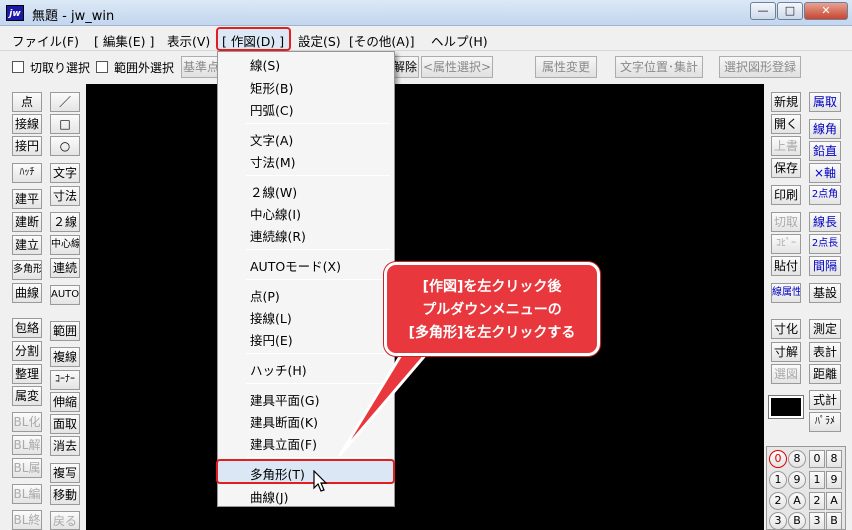 This screenshot has height=530, width=852. I want to click on tool-erase: 消去, so click(65, 446).